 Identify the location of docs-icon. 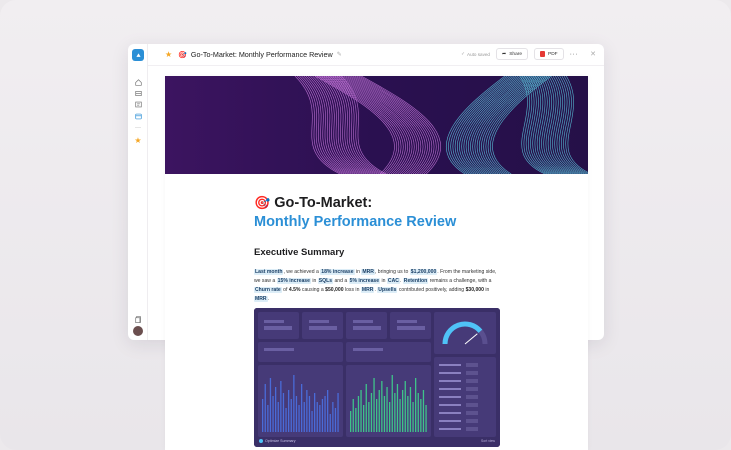
(138, 104).